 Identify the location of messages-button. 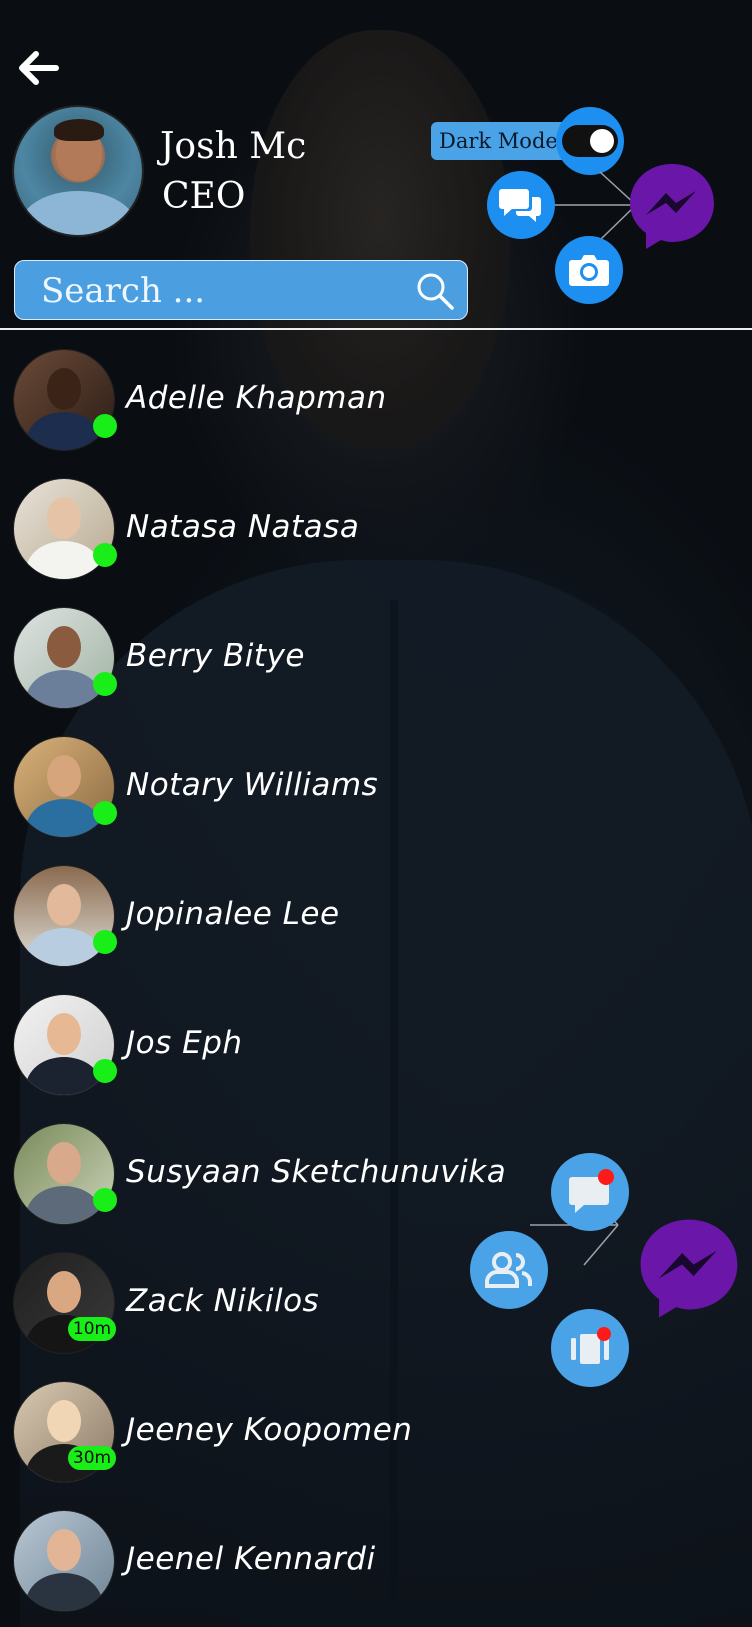
(590, 1192).